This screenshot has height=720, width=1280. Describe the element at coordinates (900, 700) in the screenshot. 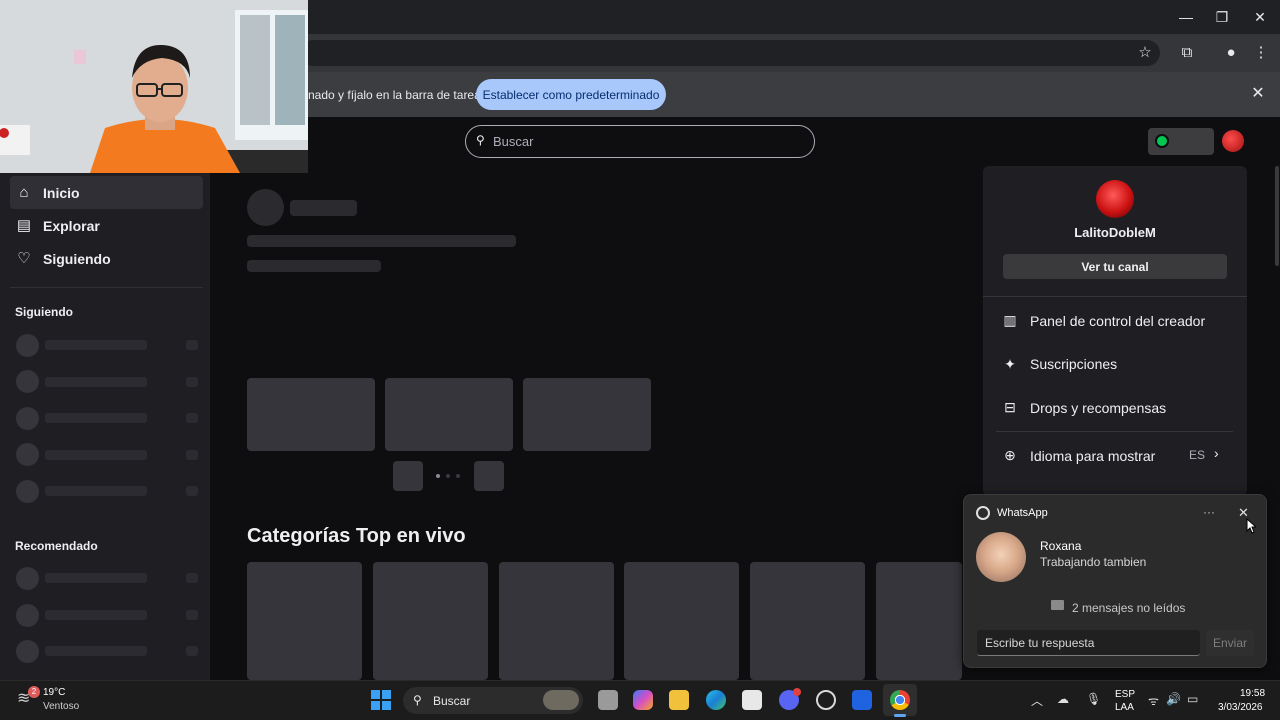

I see `chrome-icon` at that location.